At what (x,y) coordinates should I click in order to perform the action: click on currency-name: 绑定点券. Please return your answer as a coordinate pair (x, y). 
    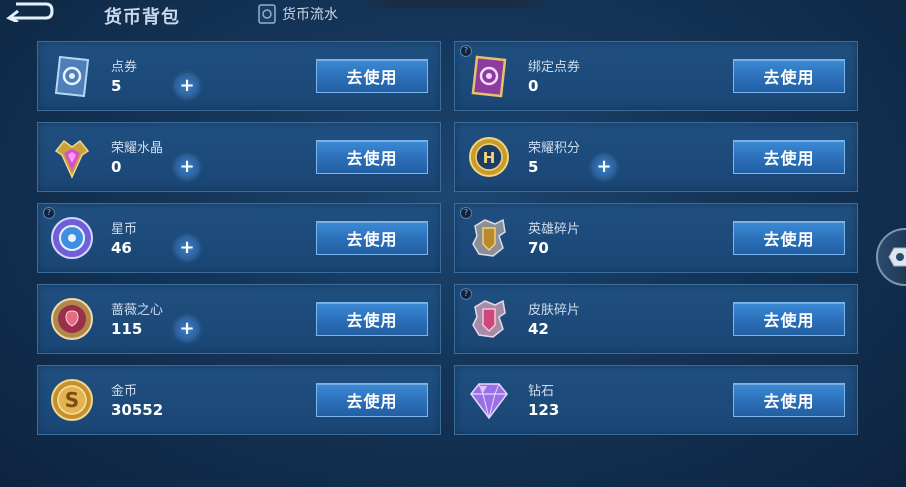
    Looking at the image, I should click on (554, 67).